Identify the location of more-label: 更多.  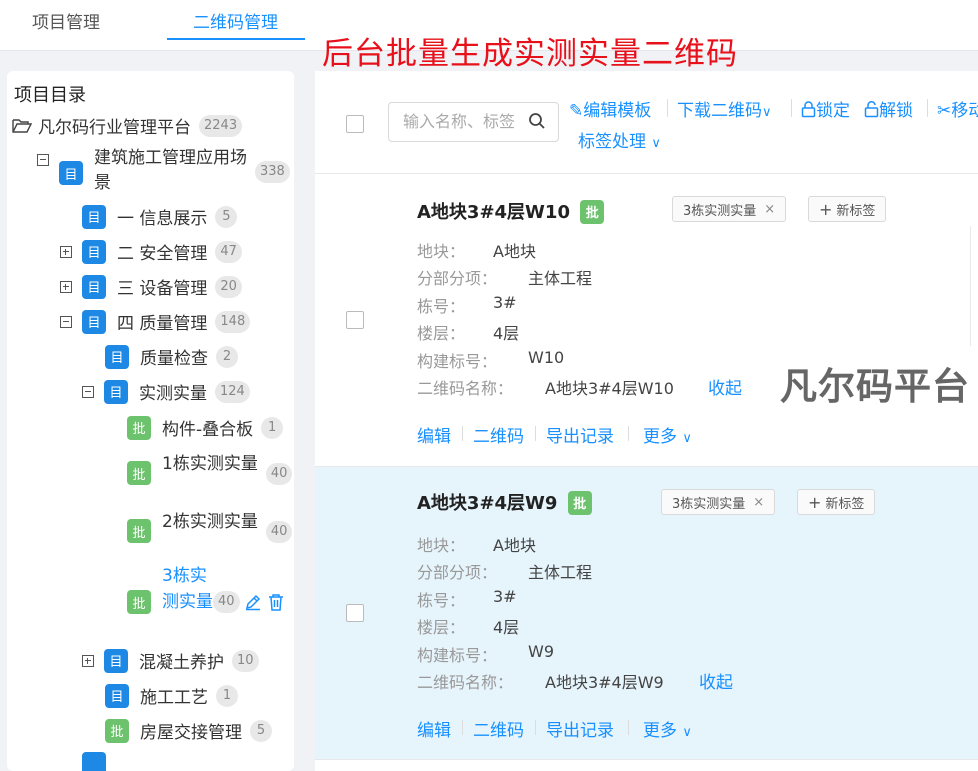
(660, 731).